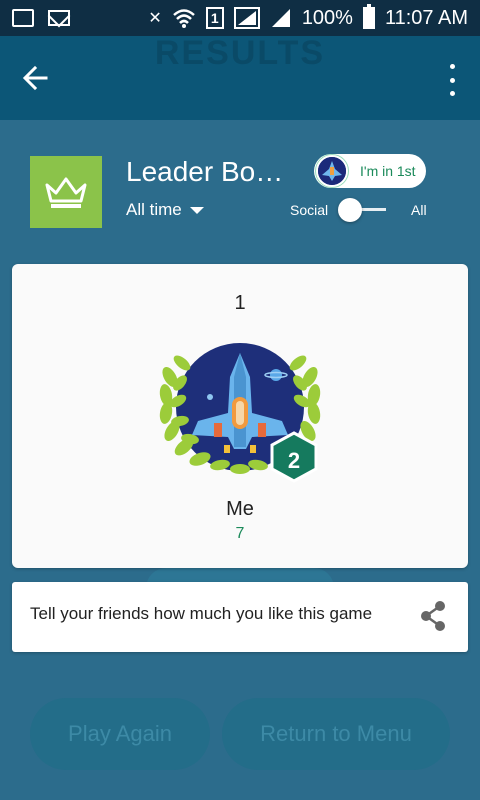 The width and height of the screenshot is (480, 800). I want to click on battery-percent: 100%, so click(327, 17).